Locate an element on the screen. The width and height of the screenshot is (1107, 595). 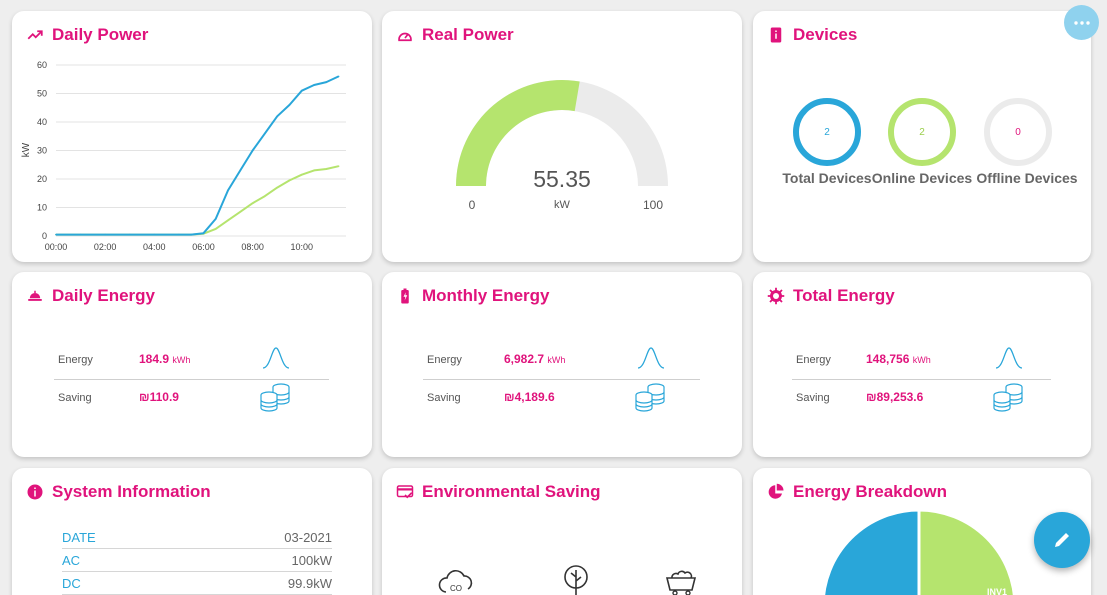
gauge-value: 55.35 is located at coordinates (562, 179).